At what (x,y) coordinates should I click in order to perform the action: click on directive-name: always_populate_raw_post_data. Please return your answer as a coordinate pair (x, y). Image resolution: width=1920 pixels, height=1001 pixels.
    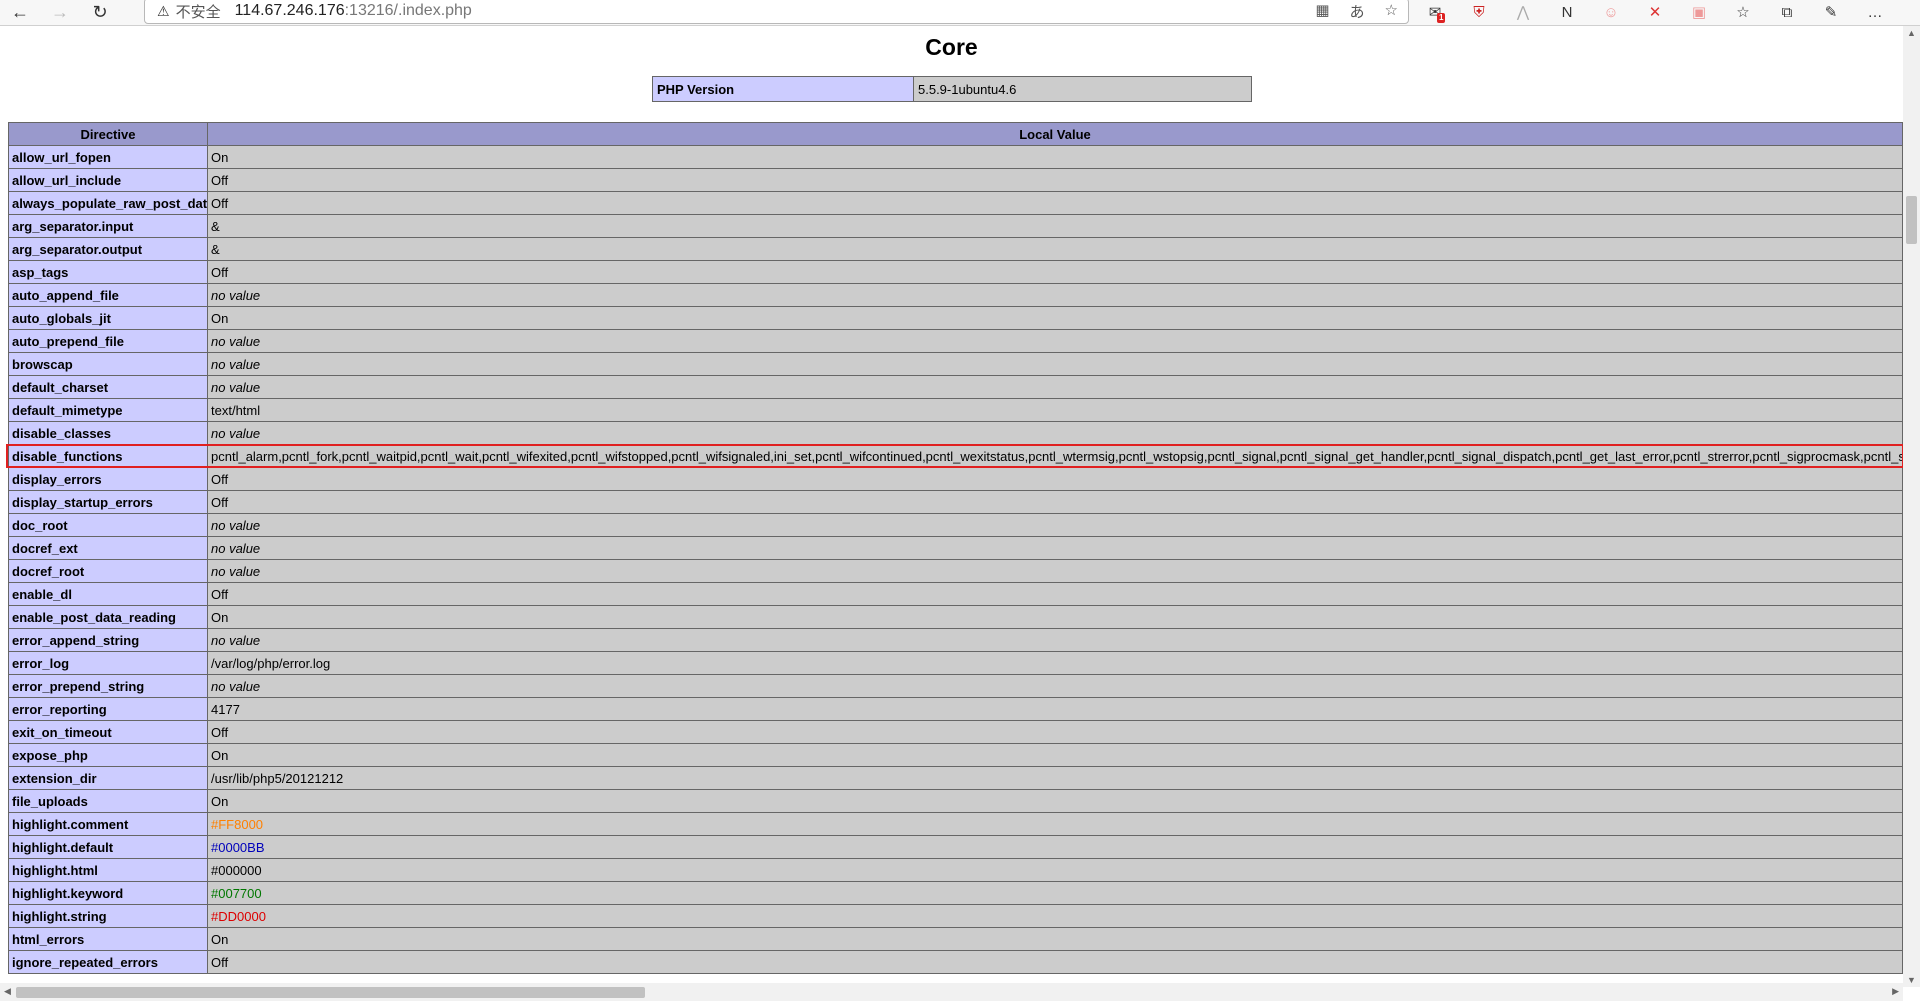
    Looking at the image, I should click on (108, 203).